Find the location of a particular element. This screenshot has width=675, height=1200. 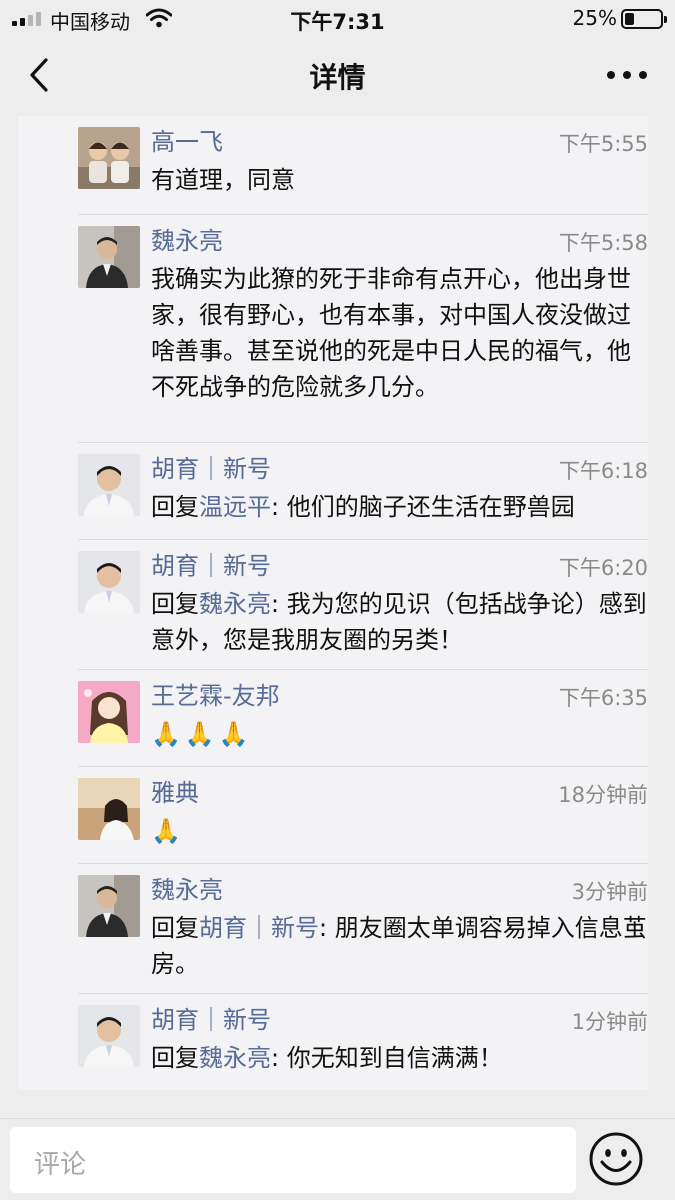

comment-time: 下午6:35 is located at coordinates (603, 698).